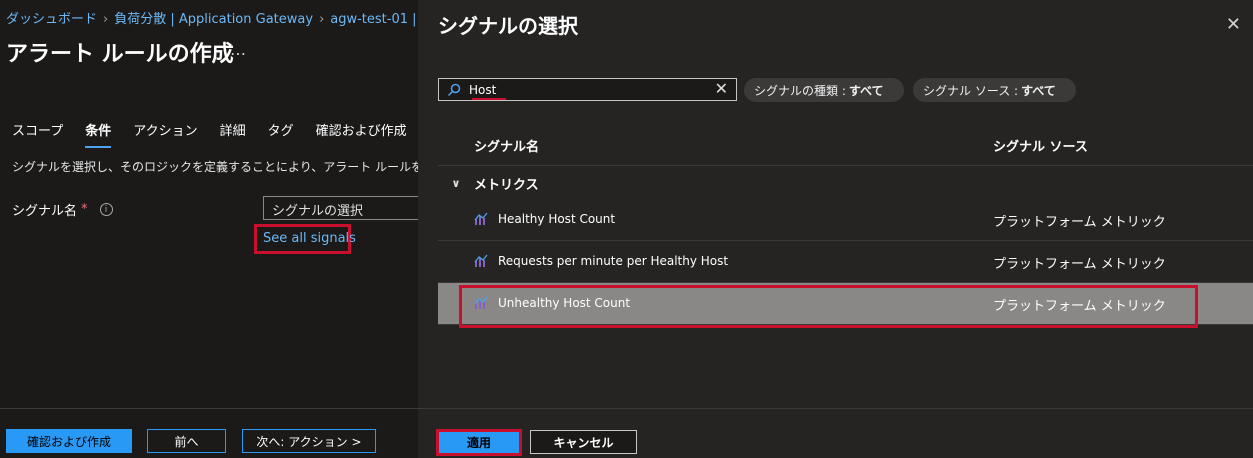 This screenshot has height=458, width=1253. Describe the element at coordinates (309, 441) in the screenshot. I see `next-actions-button: 次へ: アクション >` at that location.